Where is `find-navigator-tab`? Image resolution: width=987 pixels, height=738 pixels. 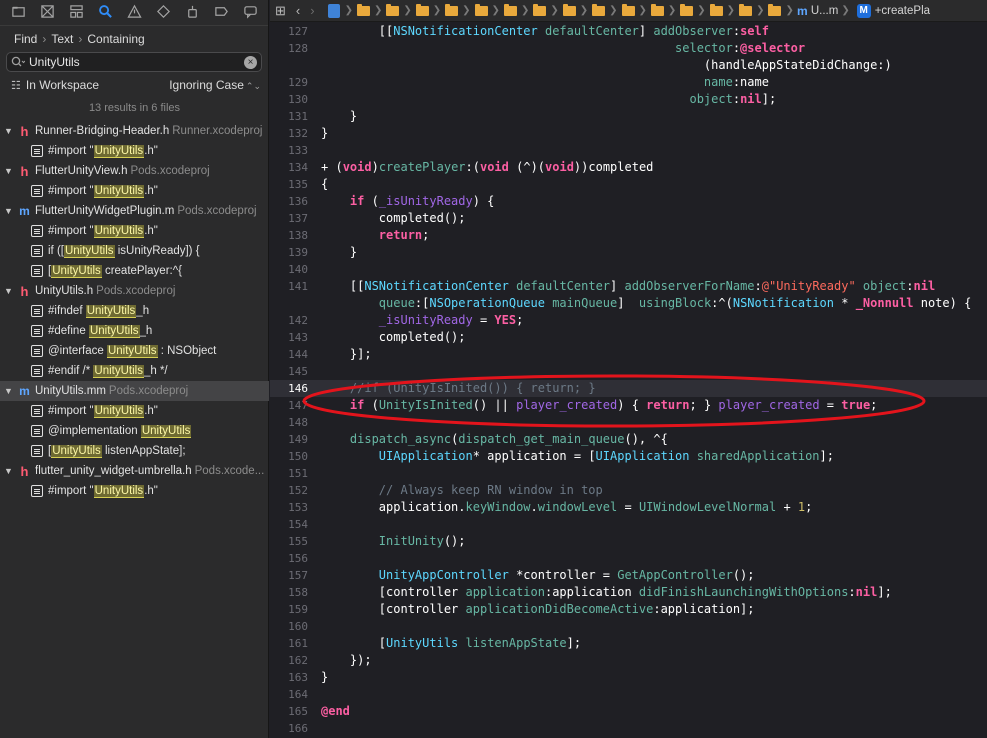
find-navigator-tab is located at coordinates (105, 13).